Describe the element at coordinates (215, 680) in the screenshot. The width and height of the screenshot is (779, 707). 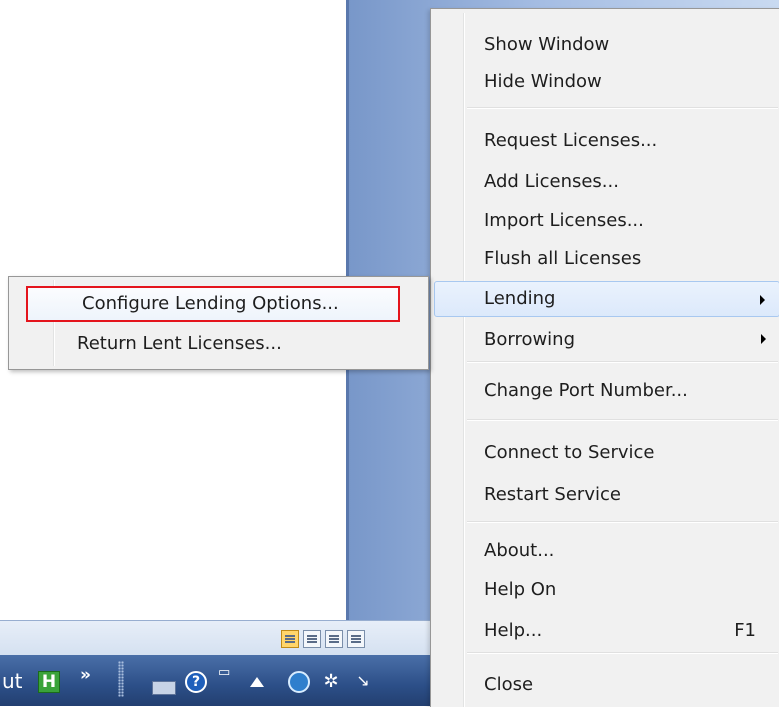
I see `taskbar: ut H » ? ▭ ✲ ↘` at that location.